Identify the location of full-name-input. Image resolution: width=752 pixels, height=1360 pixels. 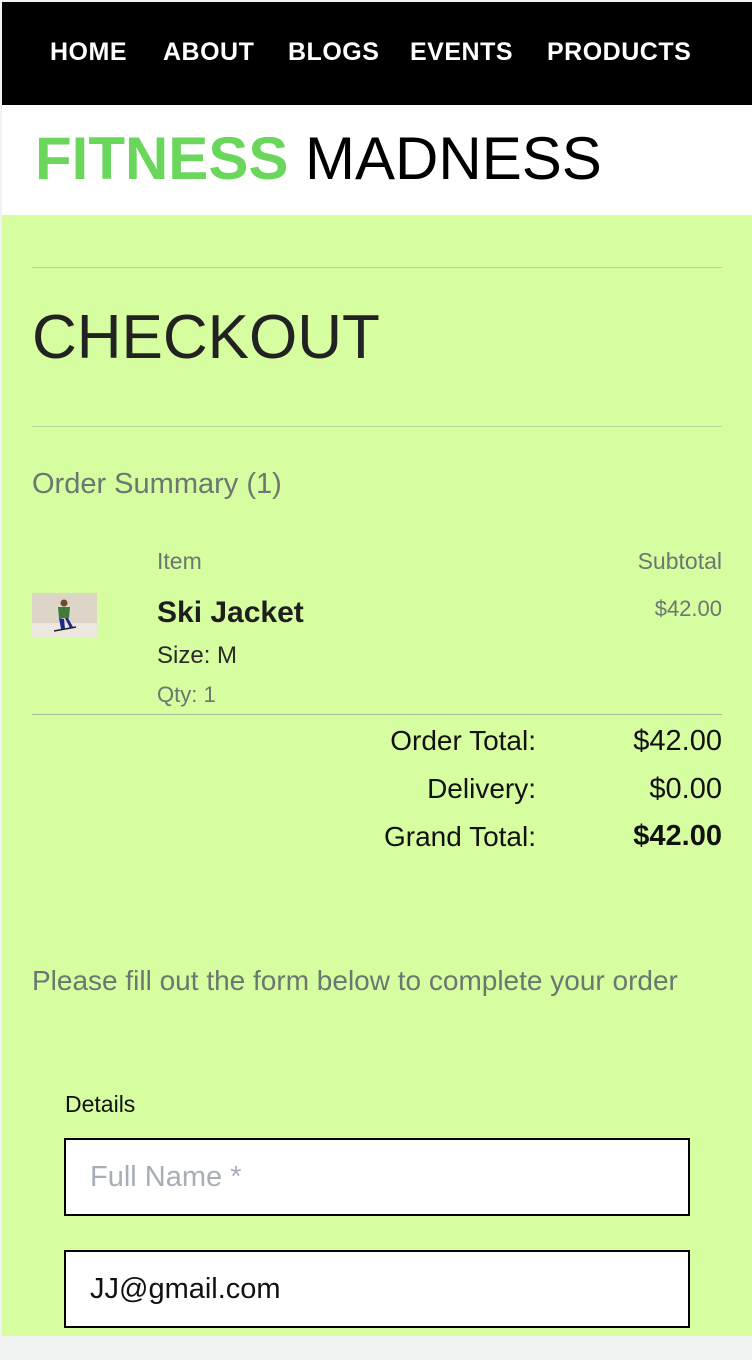
(377, 1177).